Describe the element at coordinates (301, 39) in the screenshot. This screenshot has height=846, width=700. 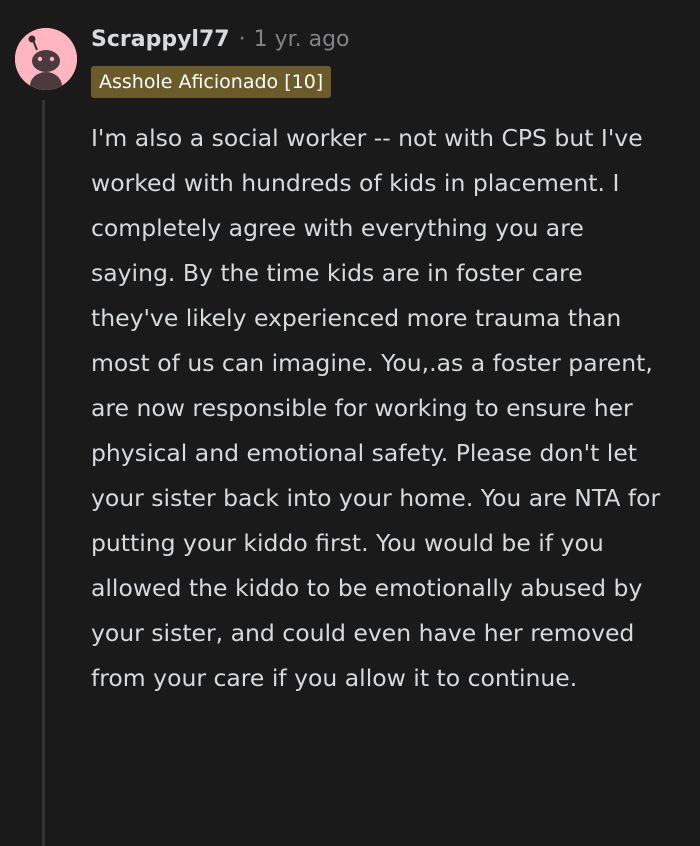
I see `comment-timestamp: 1 yr. ago` at that location.